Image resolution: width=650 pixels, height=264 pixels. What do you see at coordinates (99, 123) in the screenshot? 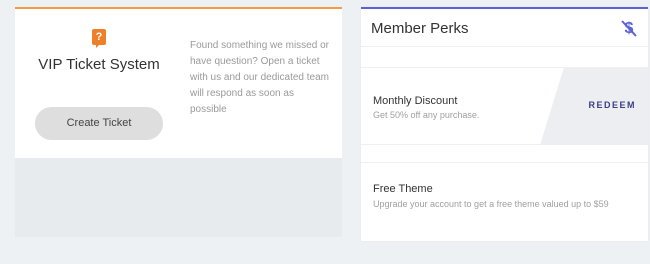
I see `create-ticket-button: Create Ticket` at bounding box center [99, 123].